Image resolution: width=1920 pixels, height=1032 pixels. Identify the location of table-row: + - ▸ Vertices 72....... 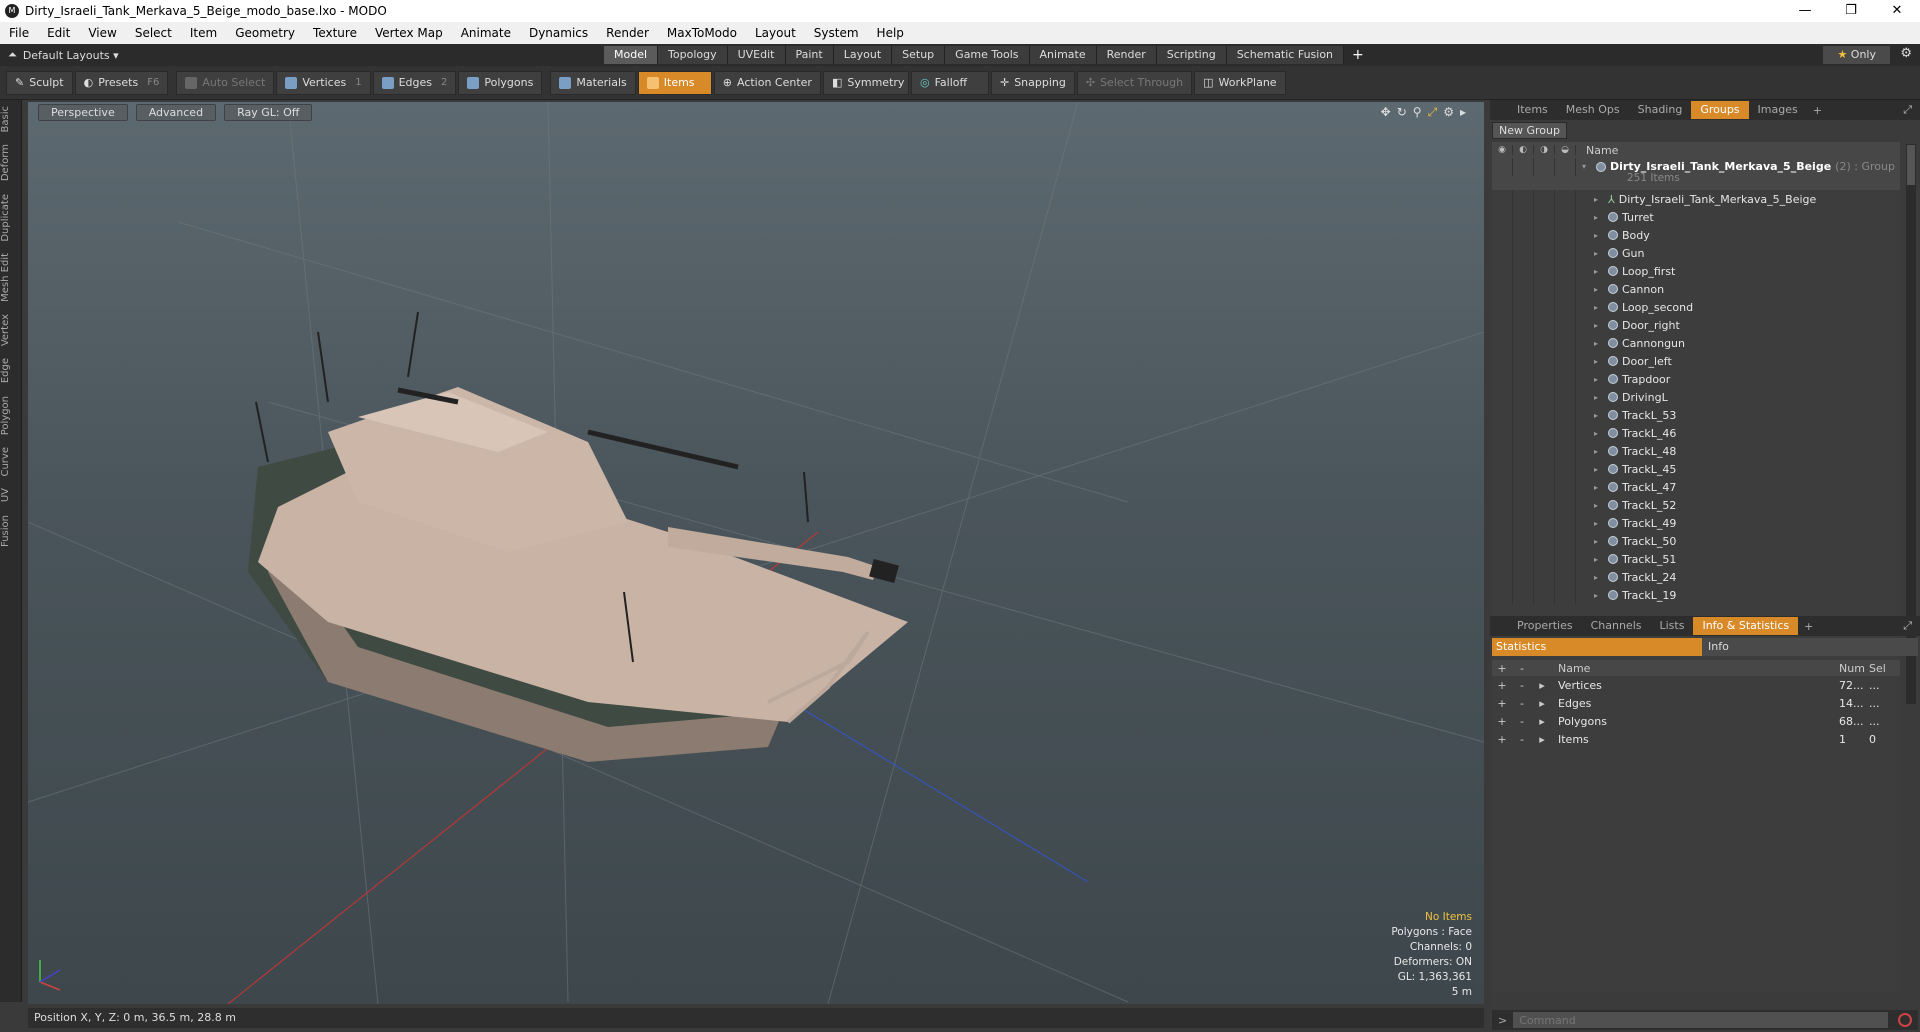
(1696, 685).